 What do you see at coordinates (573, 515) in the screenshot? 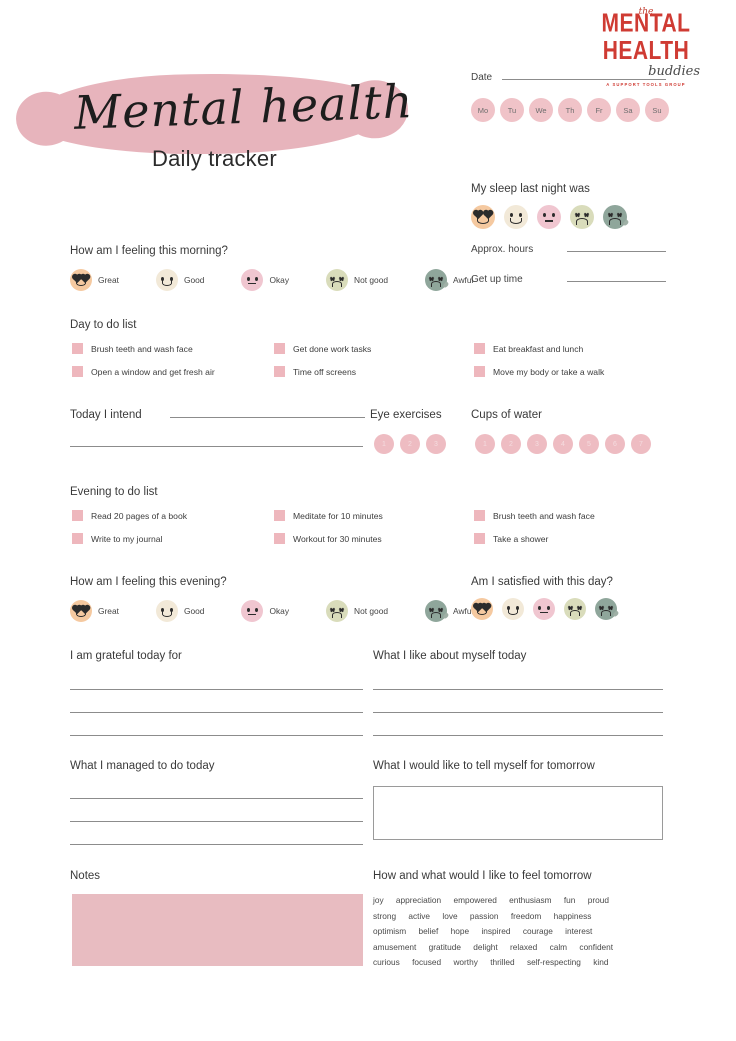
I see `evening-todo-item: Brush teeth and wash face` at bounding box center [573, 515].